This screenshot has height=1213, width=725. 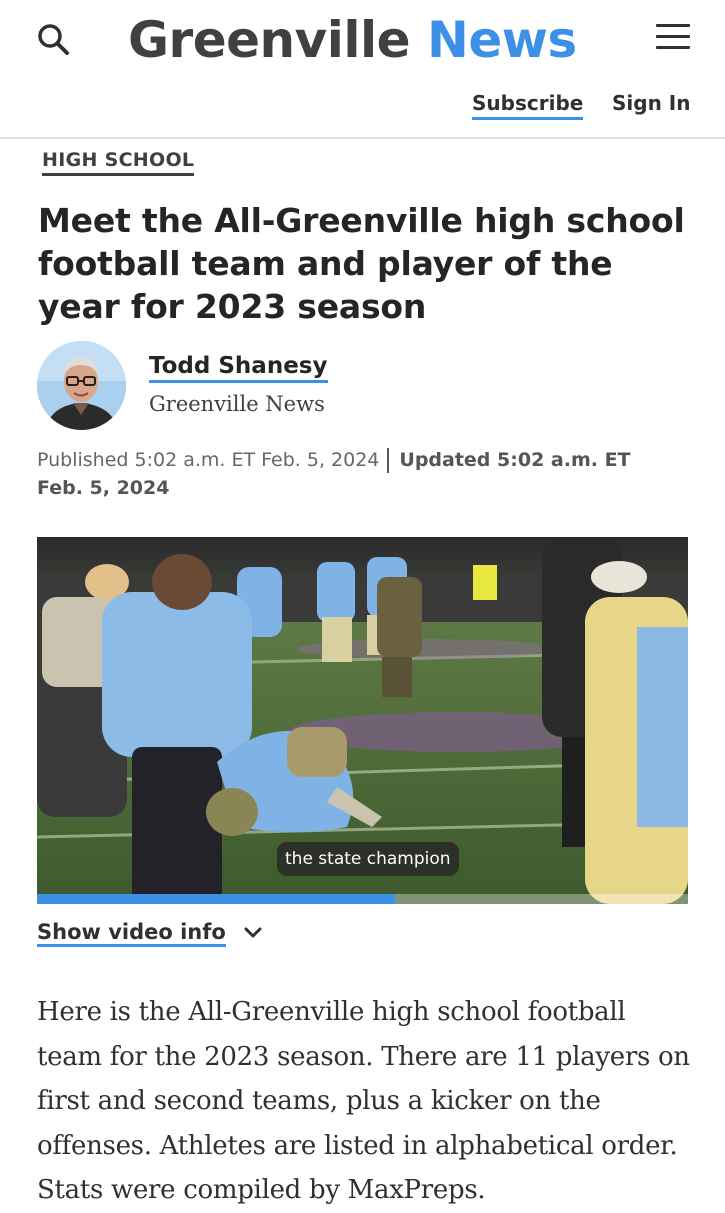 What do you see at coordinates (368, 859) in the screenshot?
I see `video-caption: the state champion` at bounding box center [368, 859].